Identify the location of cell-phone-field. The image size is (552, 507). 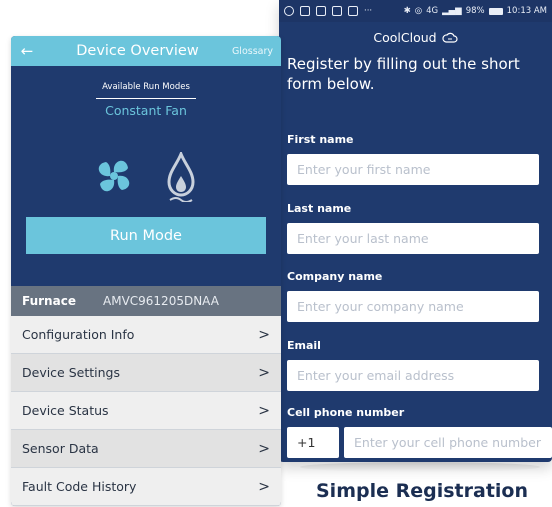
(448, 442).